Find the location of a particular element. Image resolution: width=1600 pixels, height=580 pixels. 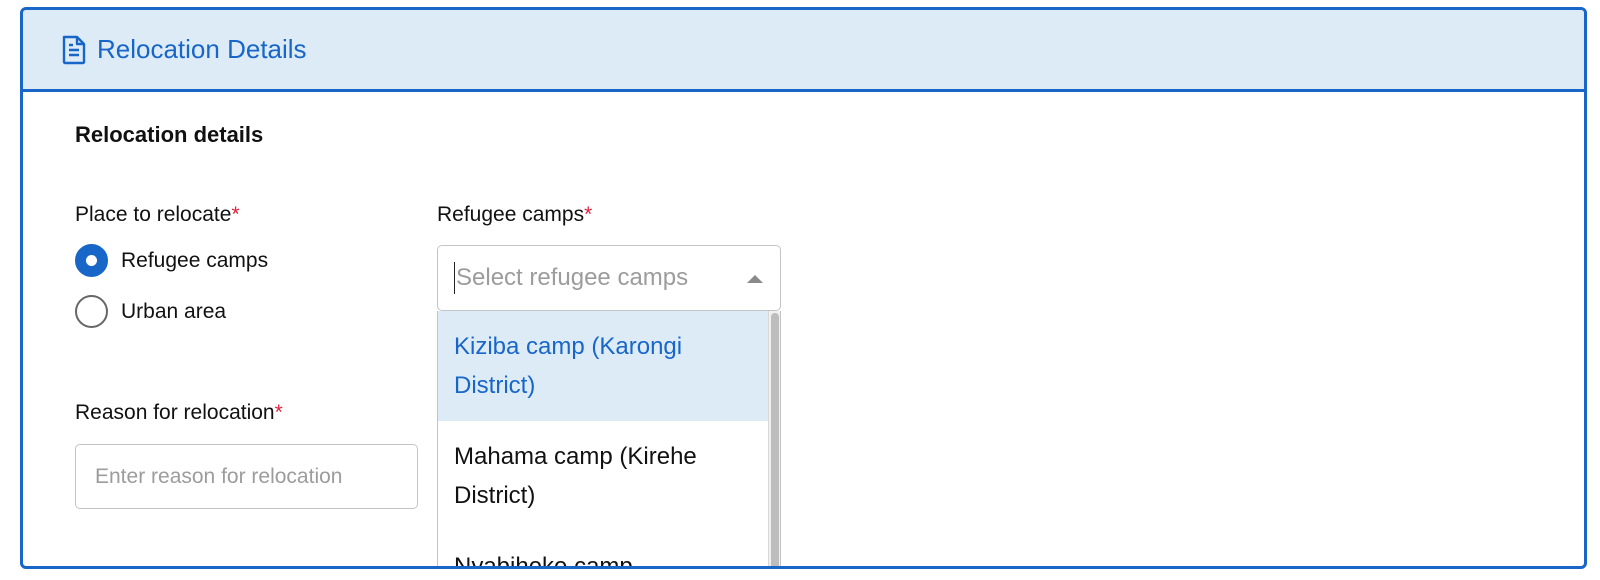

radio-refugee-camps: Refugee camps is located at coordinates (171, 260).